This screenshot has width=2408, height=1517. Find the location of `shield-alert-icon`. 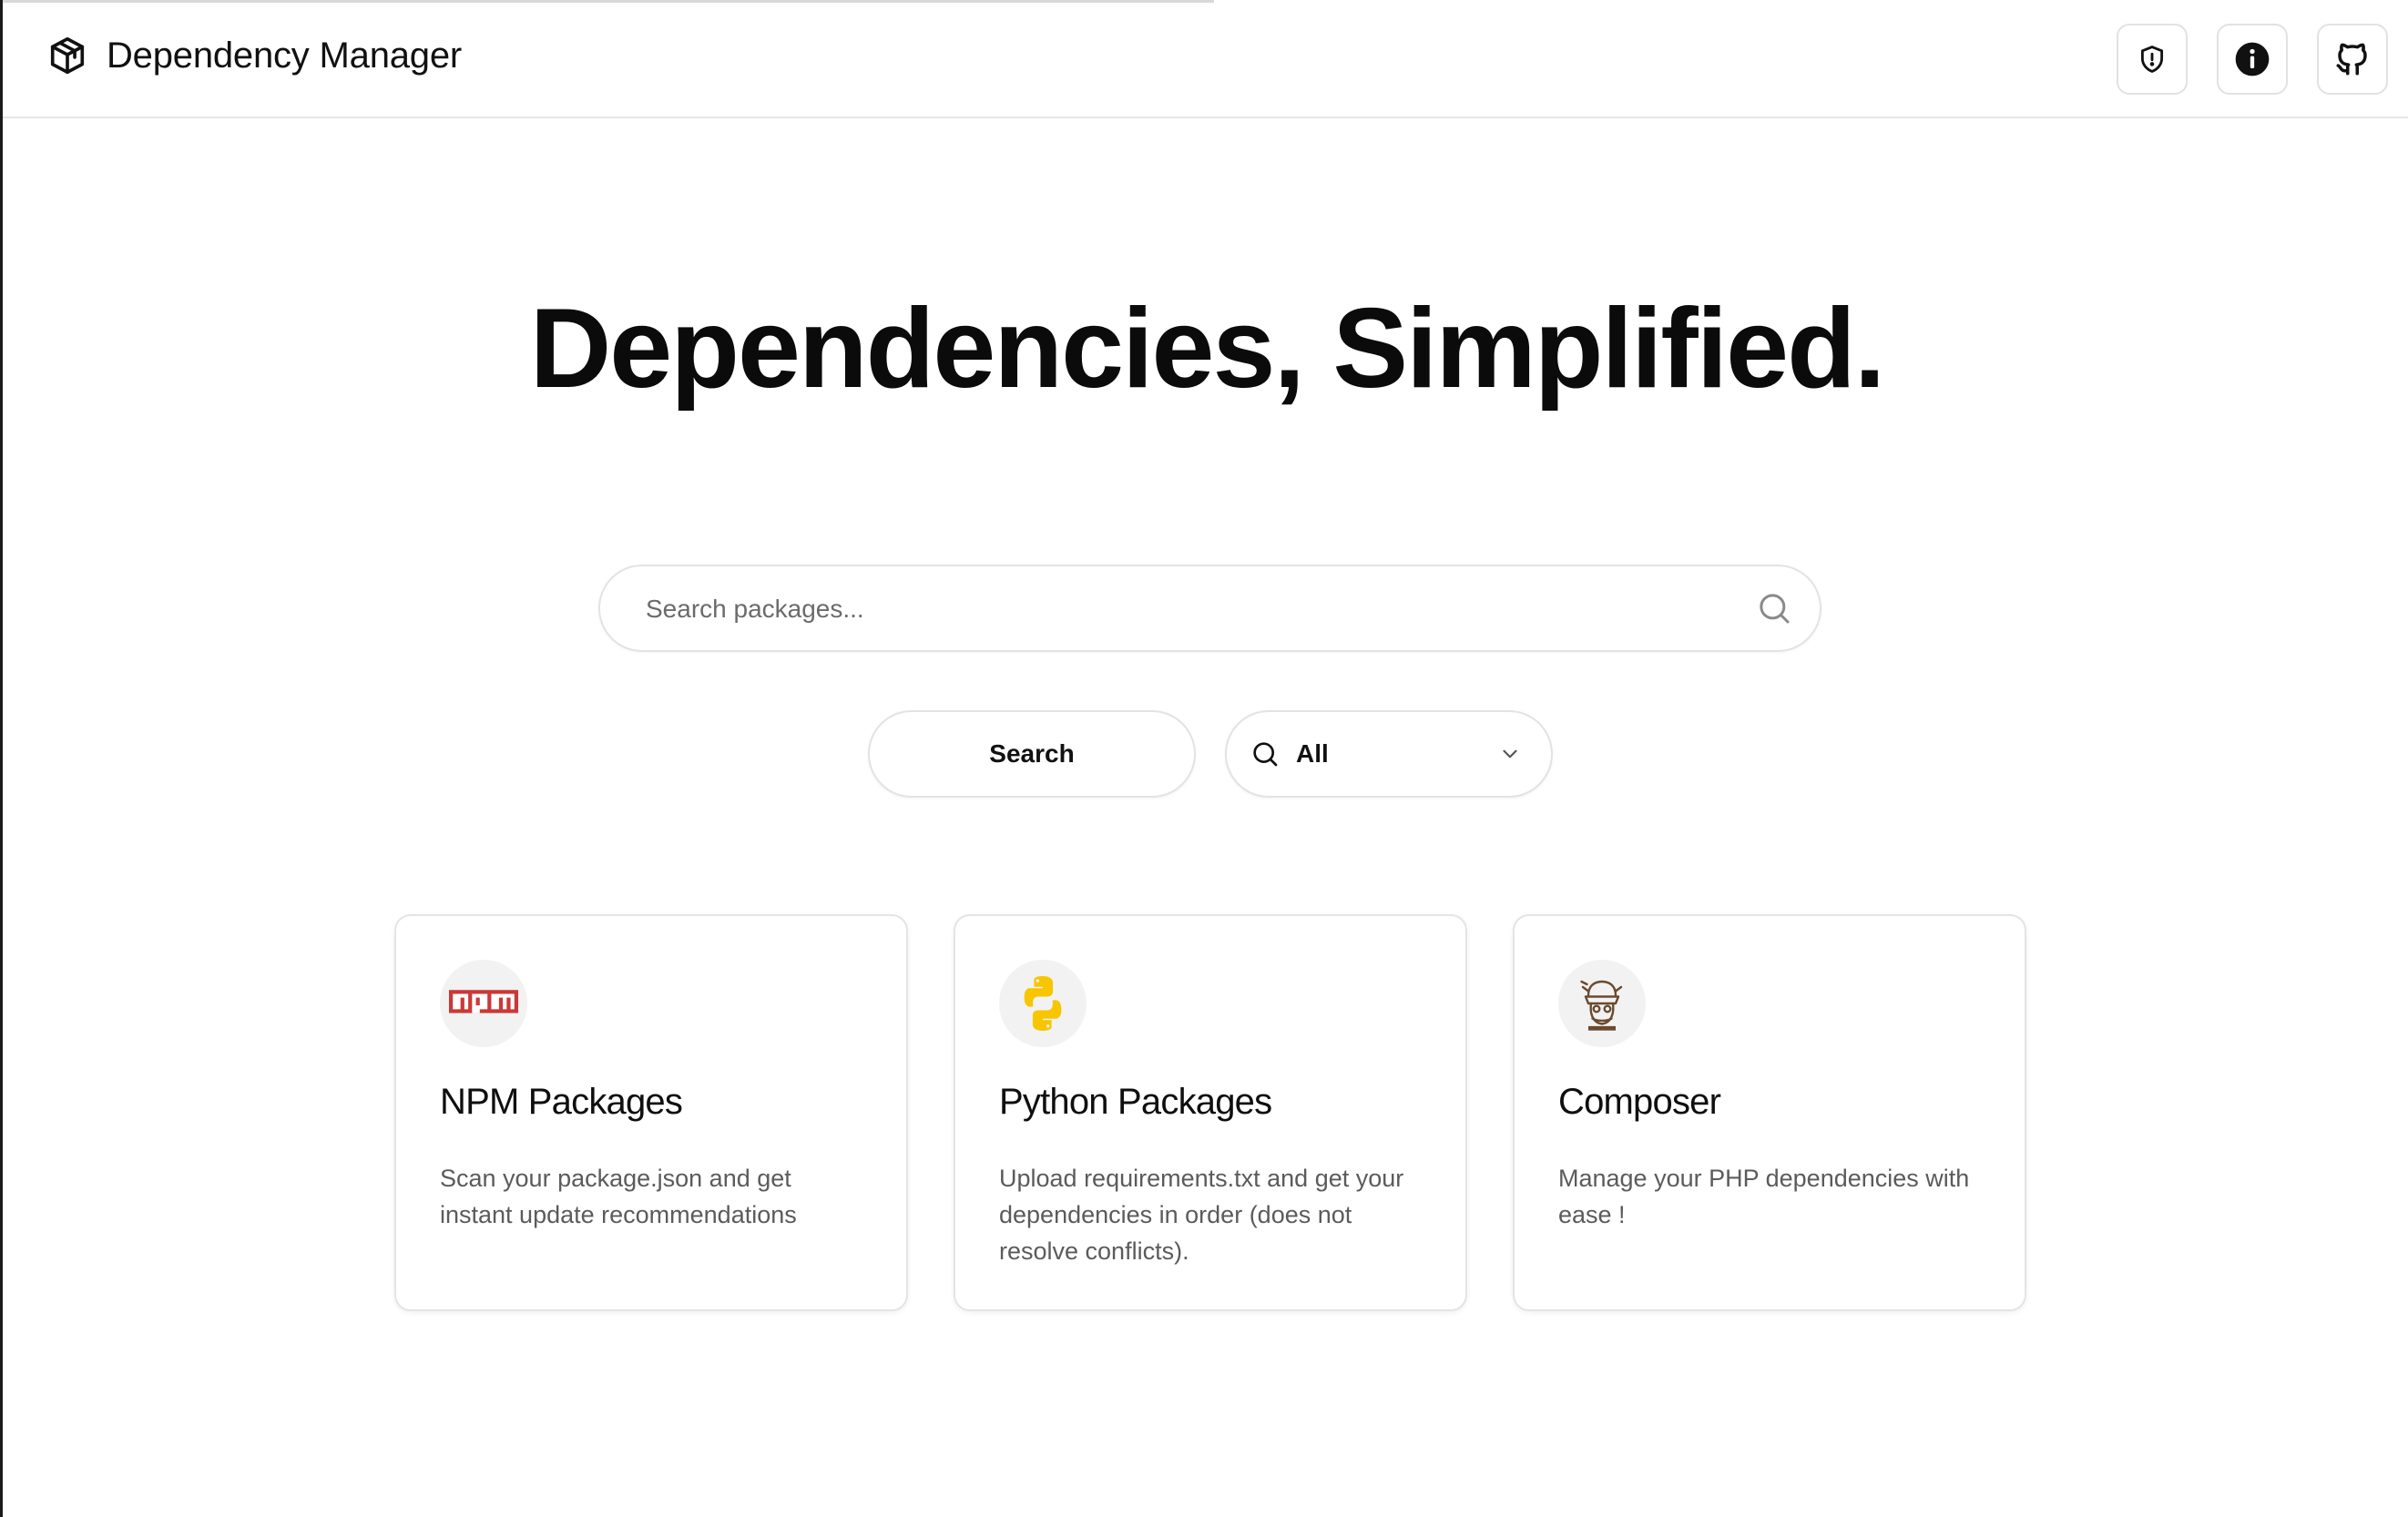

shield-alert-icon is located at coordinates (2152, 59).